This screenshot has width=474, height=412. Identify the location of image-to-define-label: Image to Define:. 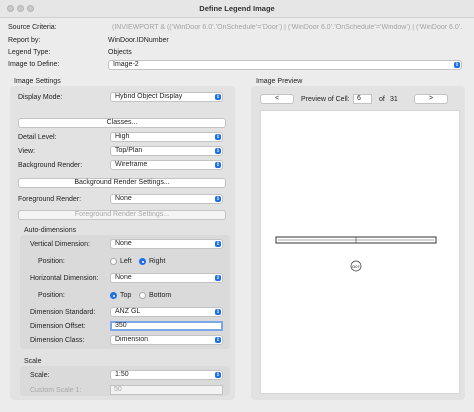
(34, 64).